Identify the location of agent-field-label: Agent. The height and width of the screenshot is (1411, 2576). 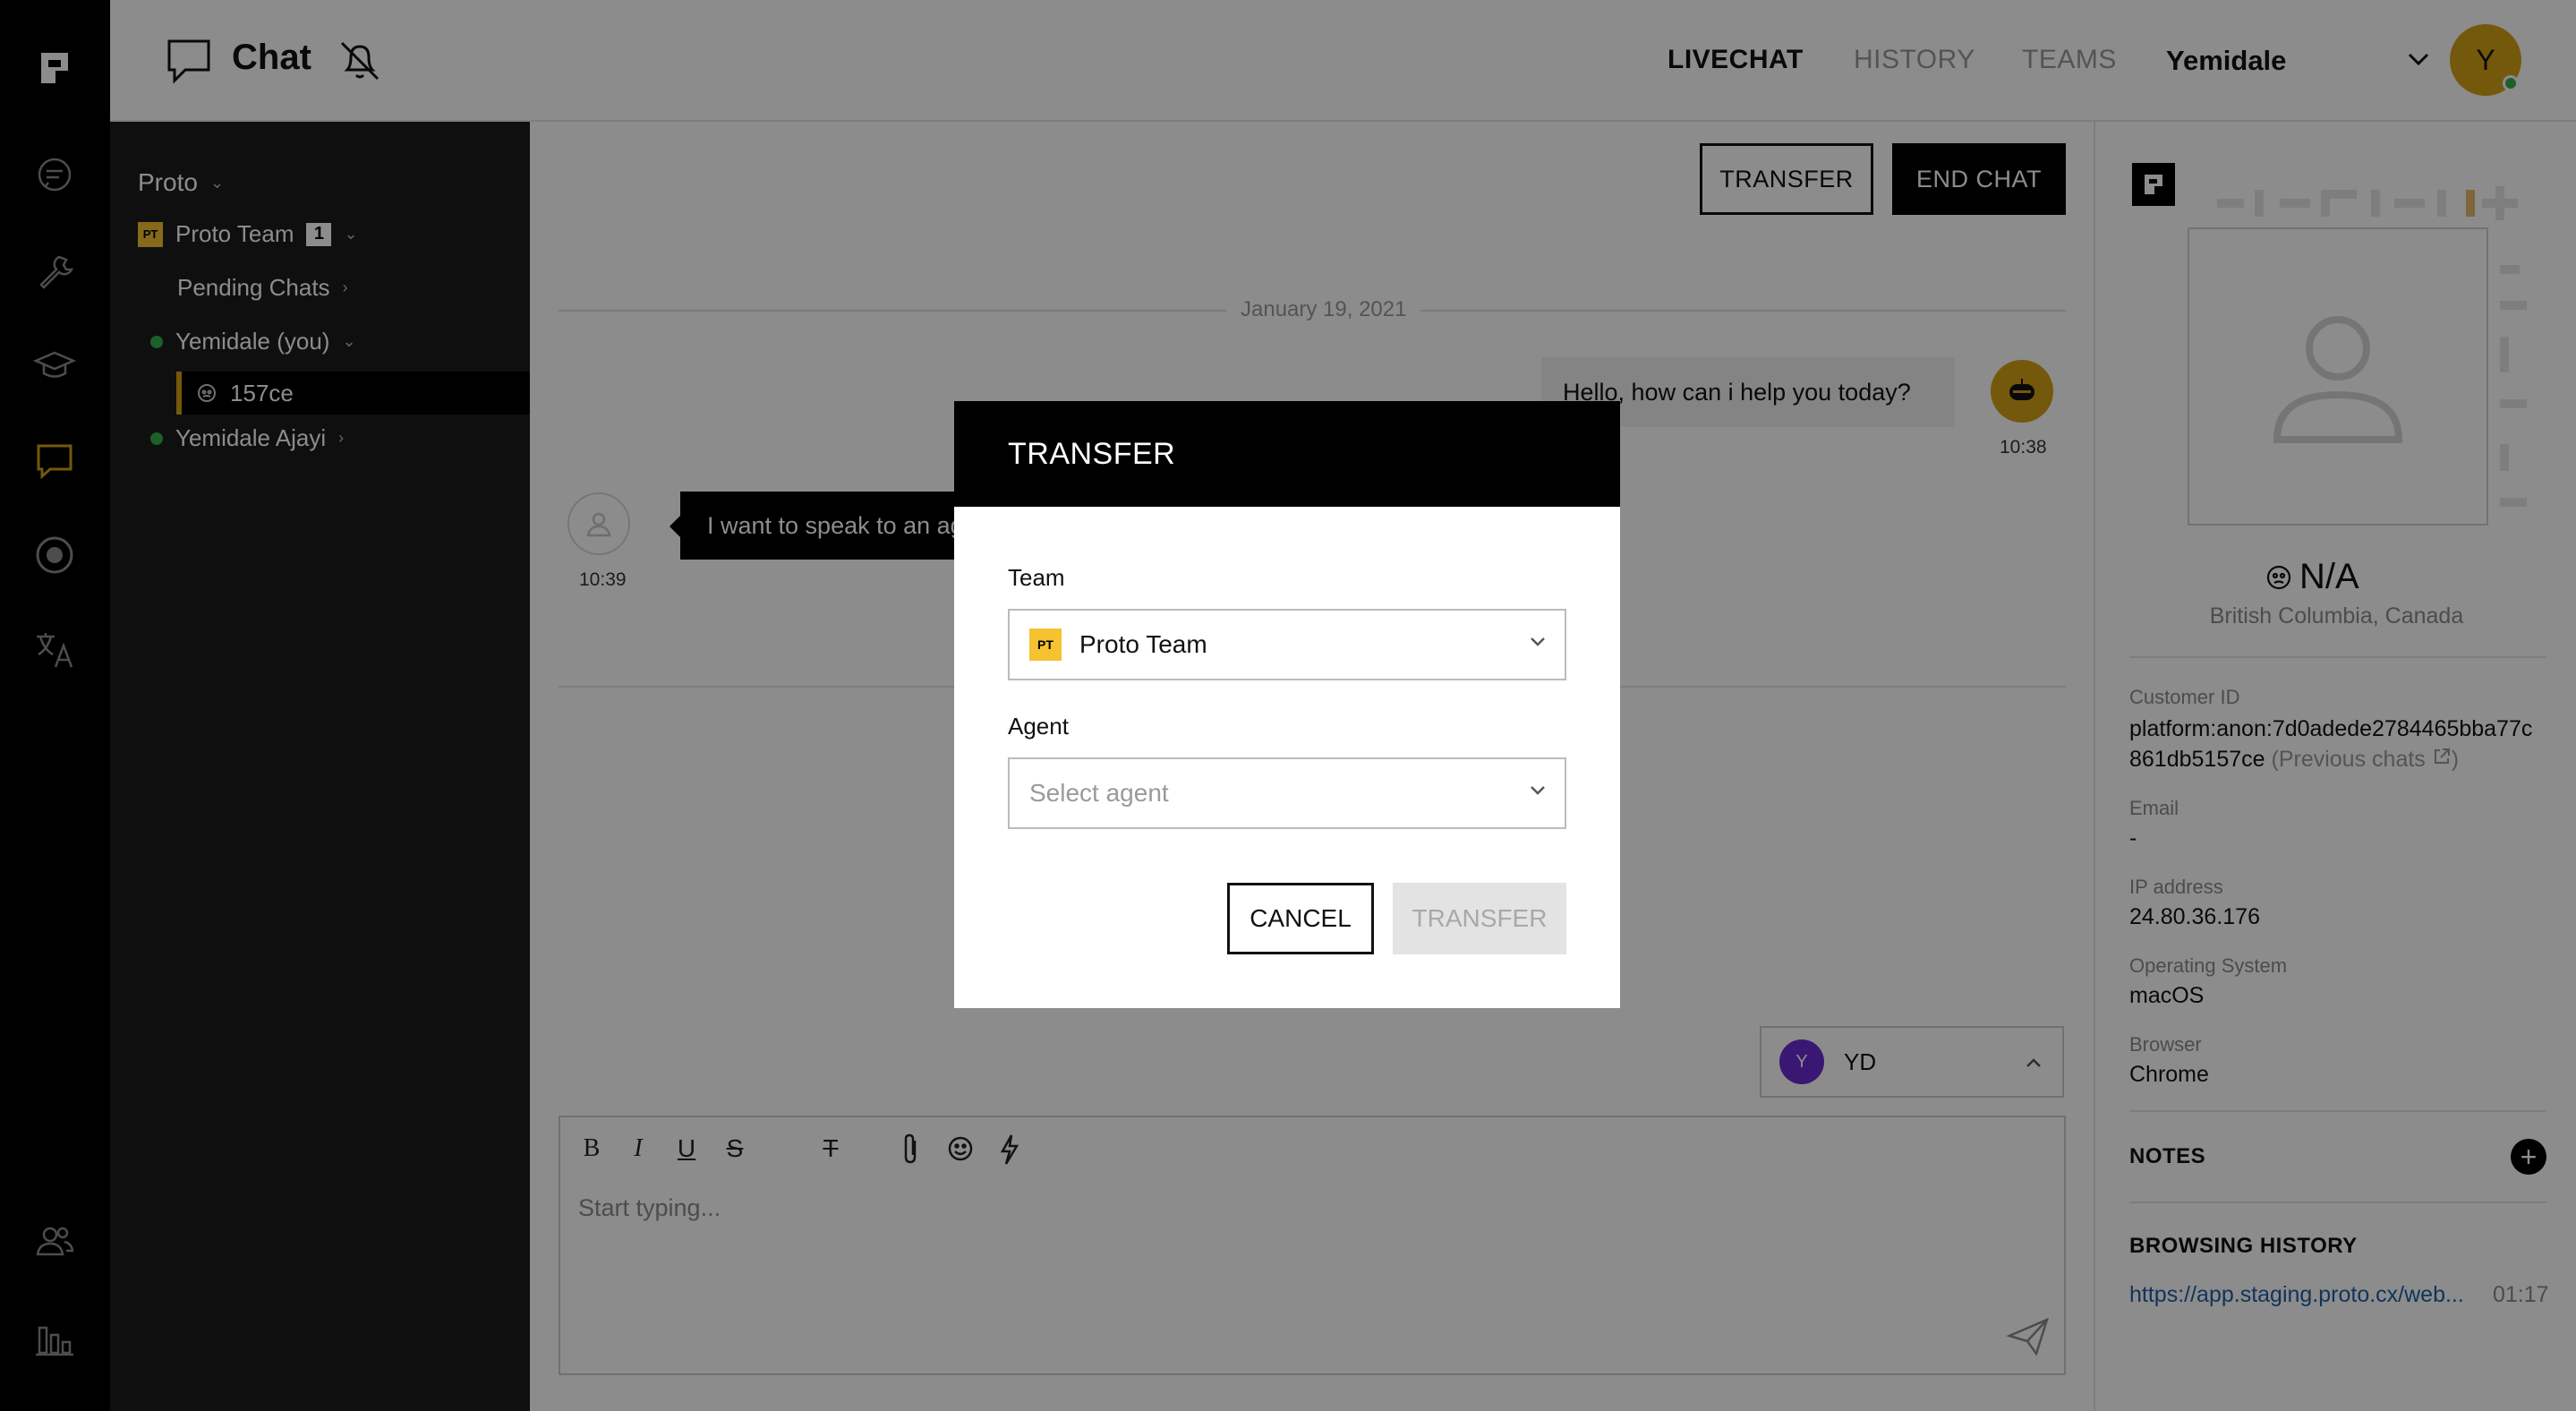
(1038, 726).